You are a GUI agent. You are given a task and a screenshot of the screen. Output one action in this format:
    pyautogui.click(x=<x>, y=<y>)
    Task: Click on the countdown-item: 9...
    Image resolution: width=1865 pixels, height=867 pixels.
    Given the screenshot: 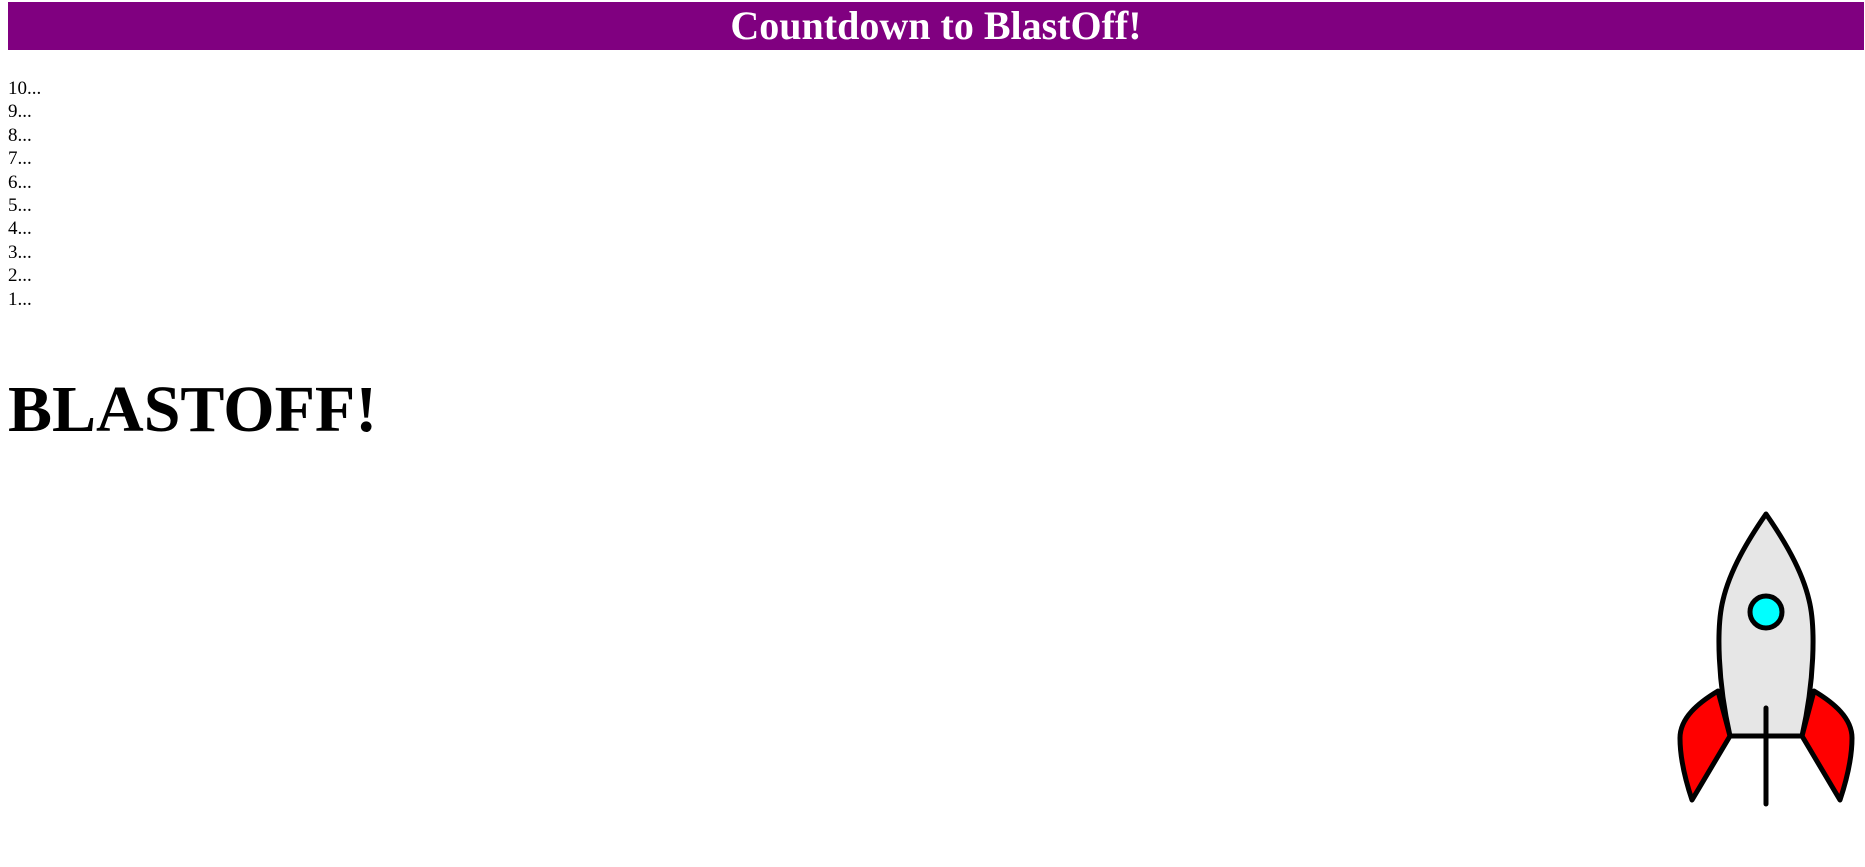 What is the action you would take?
    pyautogui.click(x=20, y=112)
    